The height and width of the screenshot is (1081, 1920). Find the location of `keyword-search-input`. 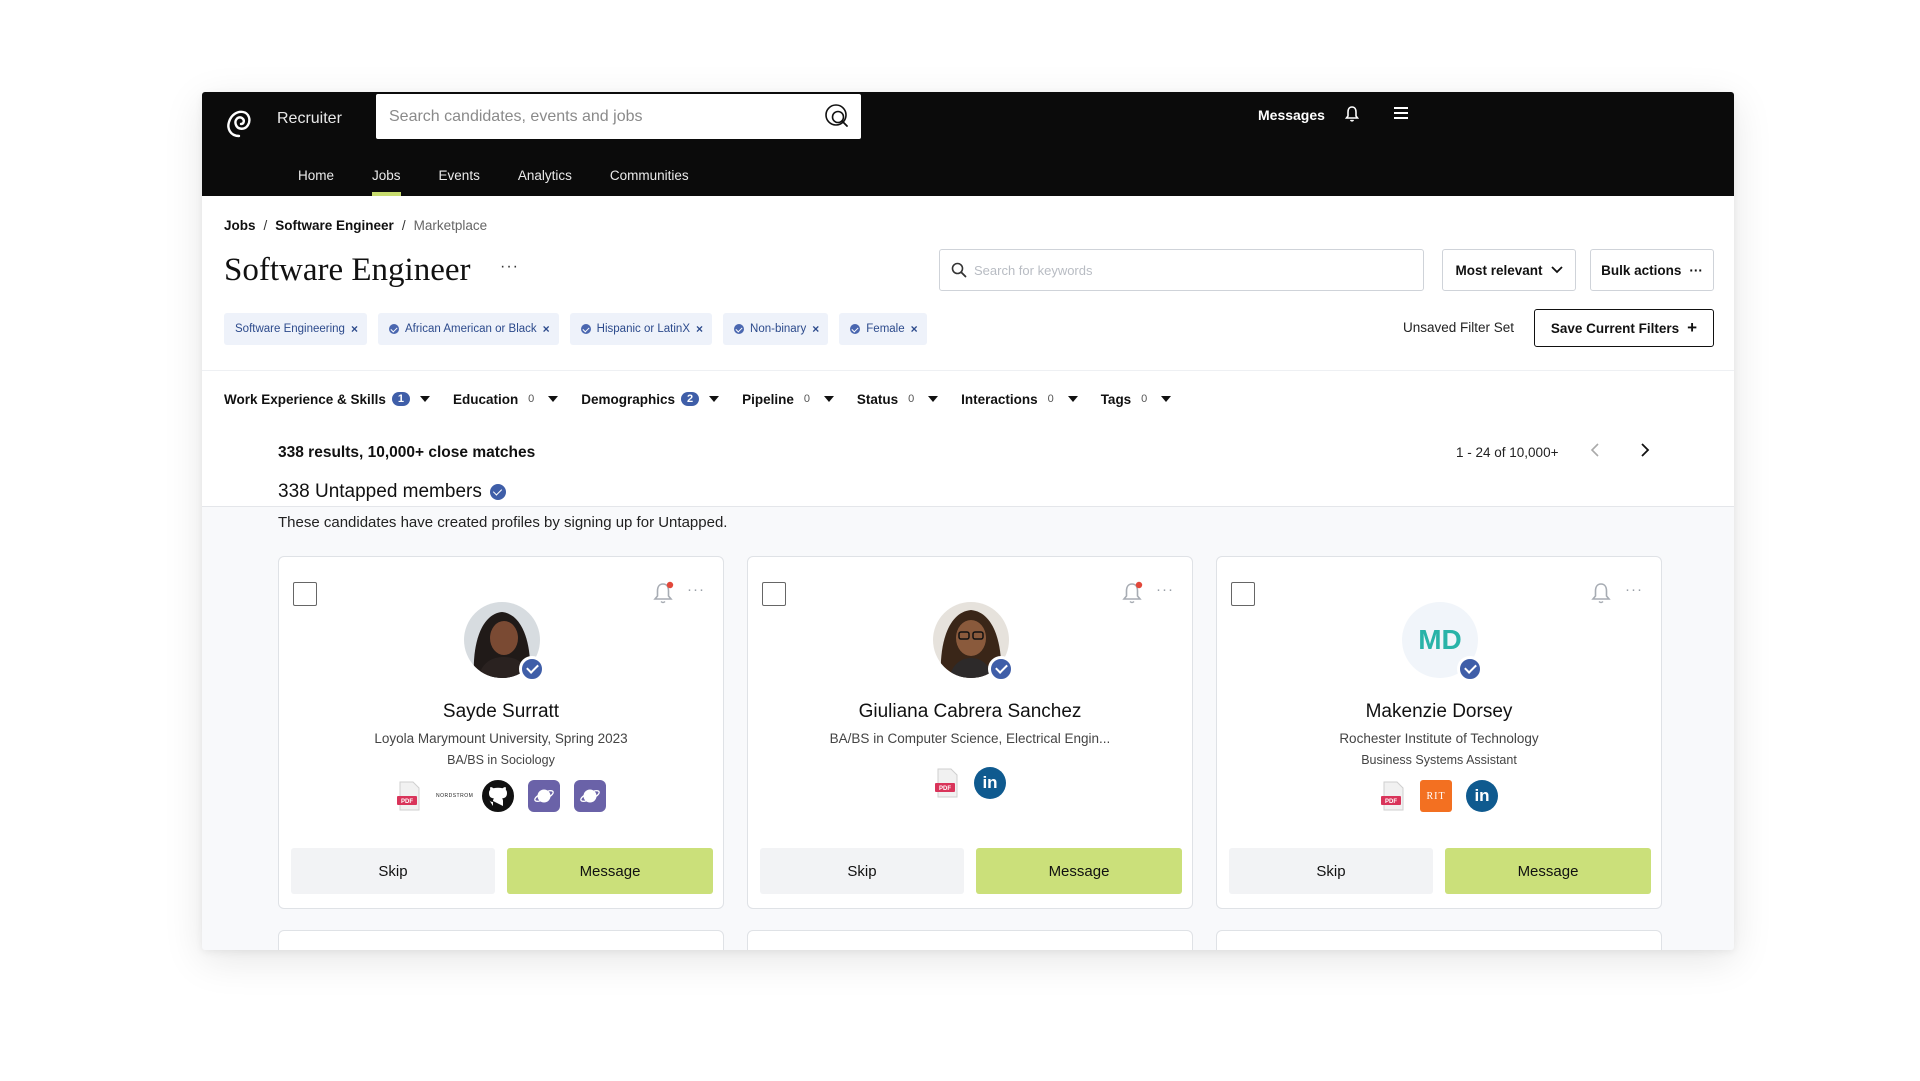

keyword-search-input is located at coordinates (1174, 270).